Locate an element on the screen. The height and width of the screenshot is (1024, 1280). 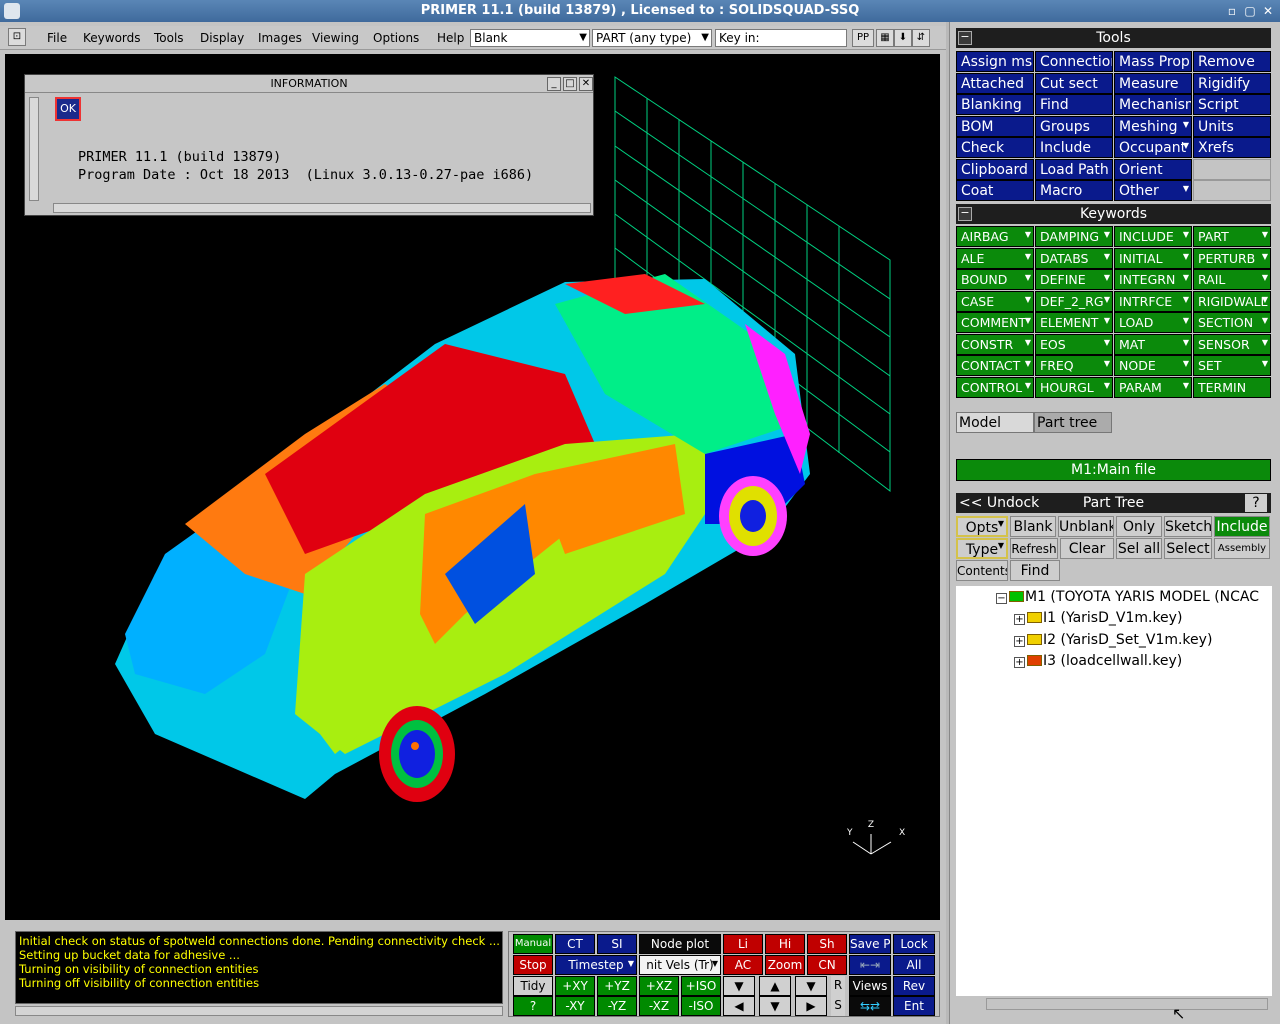
grid-select-icon: ▦ is located at coordinates (885, 38).